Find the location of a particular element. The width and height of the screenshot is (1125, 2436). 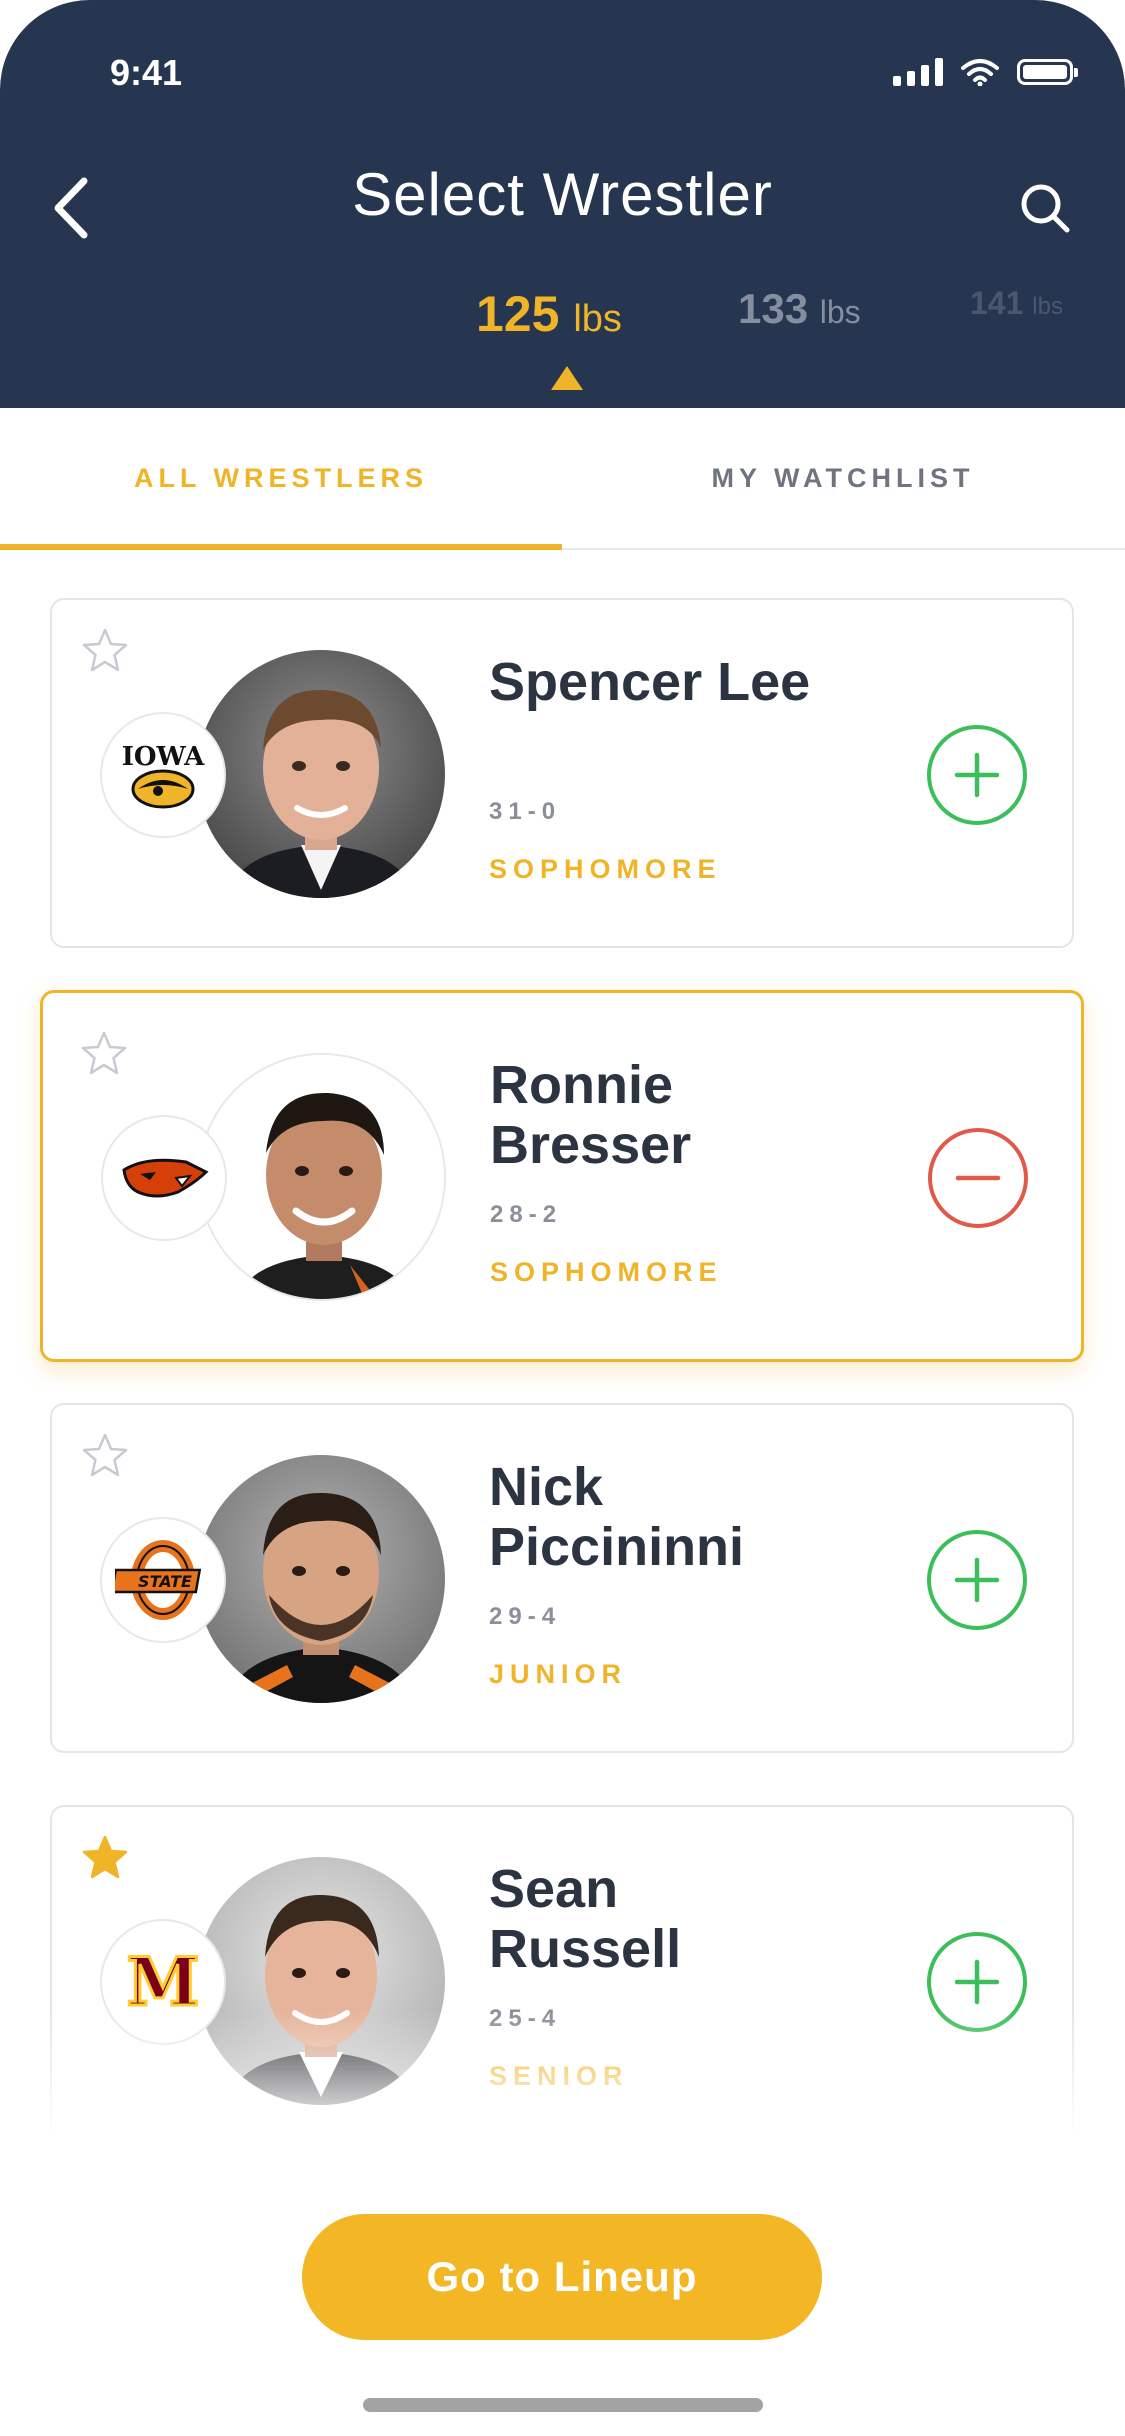

wrestler-card-selected: Ronnie Bresser 28-2 SOPHOMORE is located at coordinates (562, 1176).